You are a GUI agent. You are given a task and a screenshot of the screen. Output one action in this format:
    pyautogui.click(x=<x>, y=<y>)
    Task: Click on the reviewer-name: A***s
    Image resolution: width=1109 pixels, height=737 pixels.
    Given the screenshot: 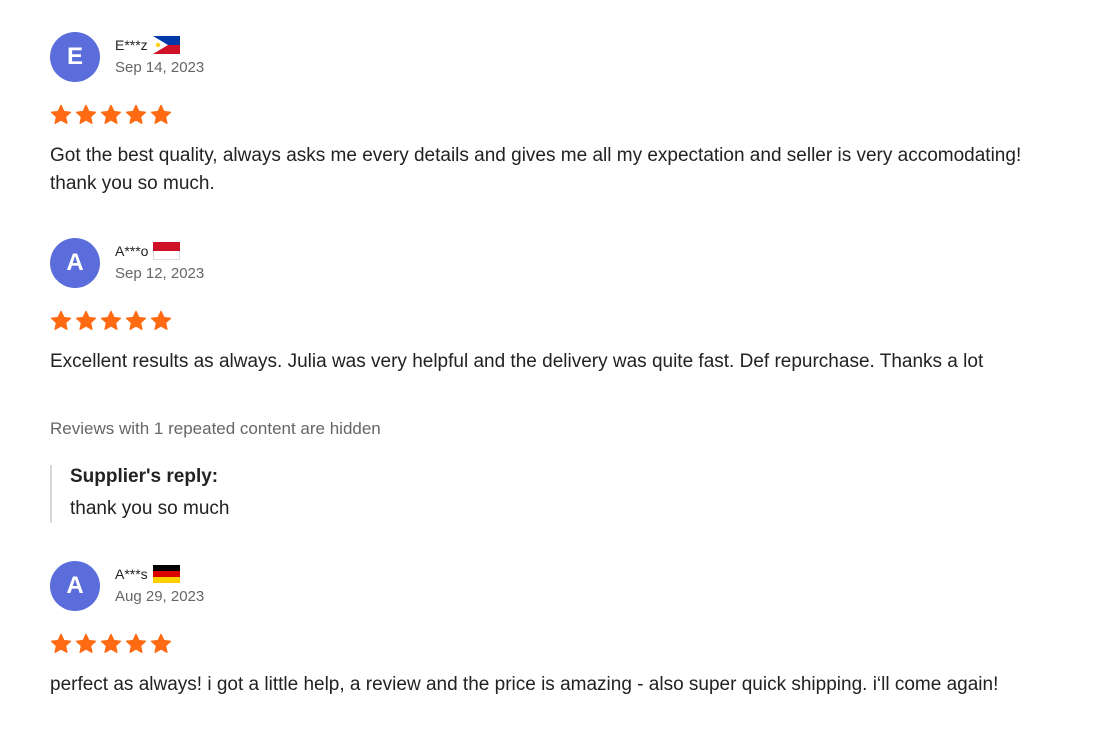 What is the action you would take?
    pyautogui.click(x=131, y=574)
    